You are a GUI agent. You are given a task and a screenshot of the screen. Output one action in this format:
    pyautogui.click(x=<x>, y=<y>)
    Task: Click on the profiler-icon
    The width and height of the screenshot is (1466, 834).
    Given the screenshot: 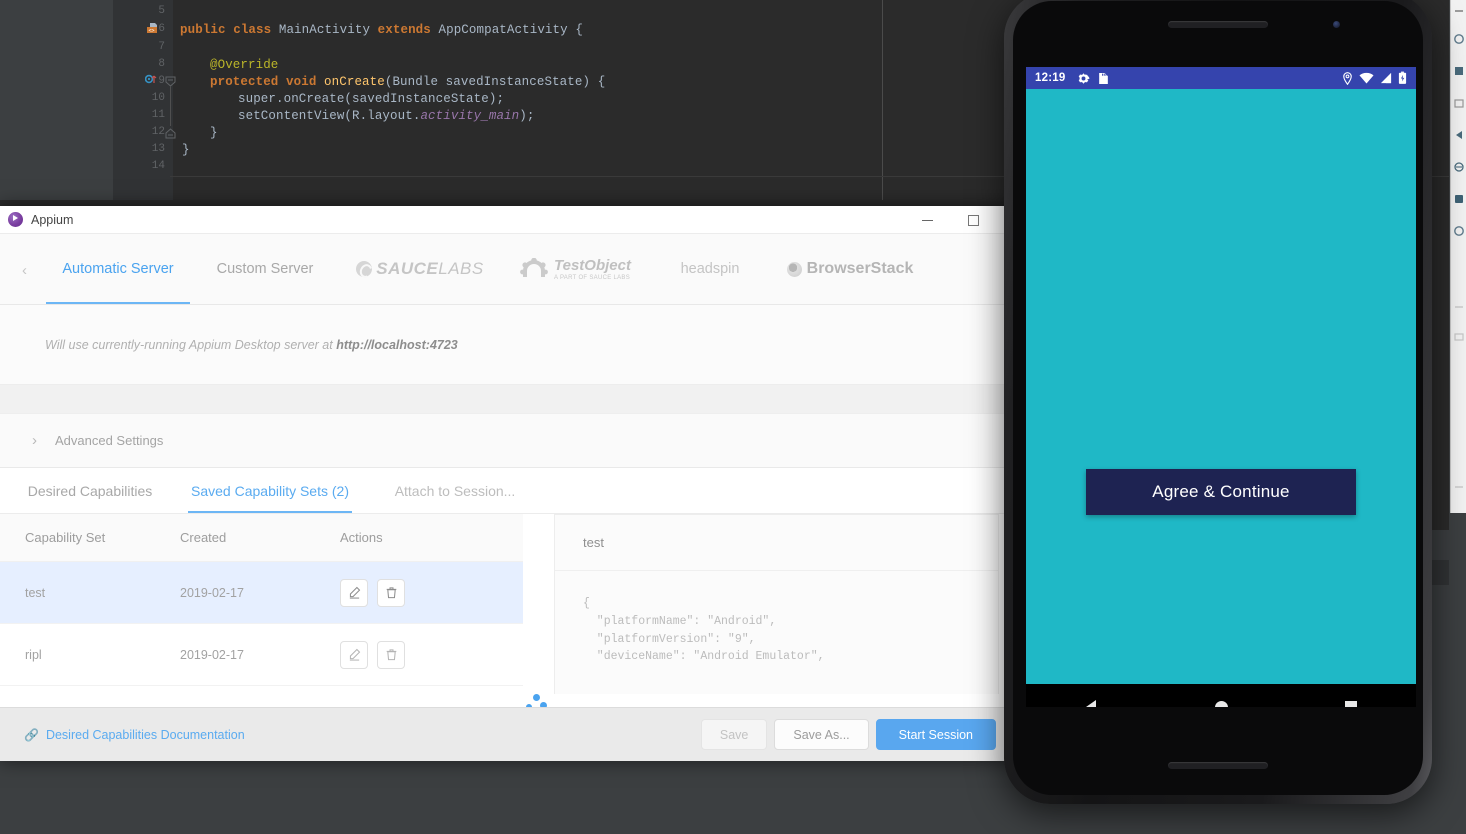 What is the action you would take?
    pyautogui.click(x=1459, y=198)
    